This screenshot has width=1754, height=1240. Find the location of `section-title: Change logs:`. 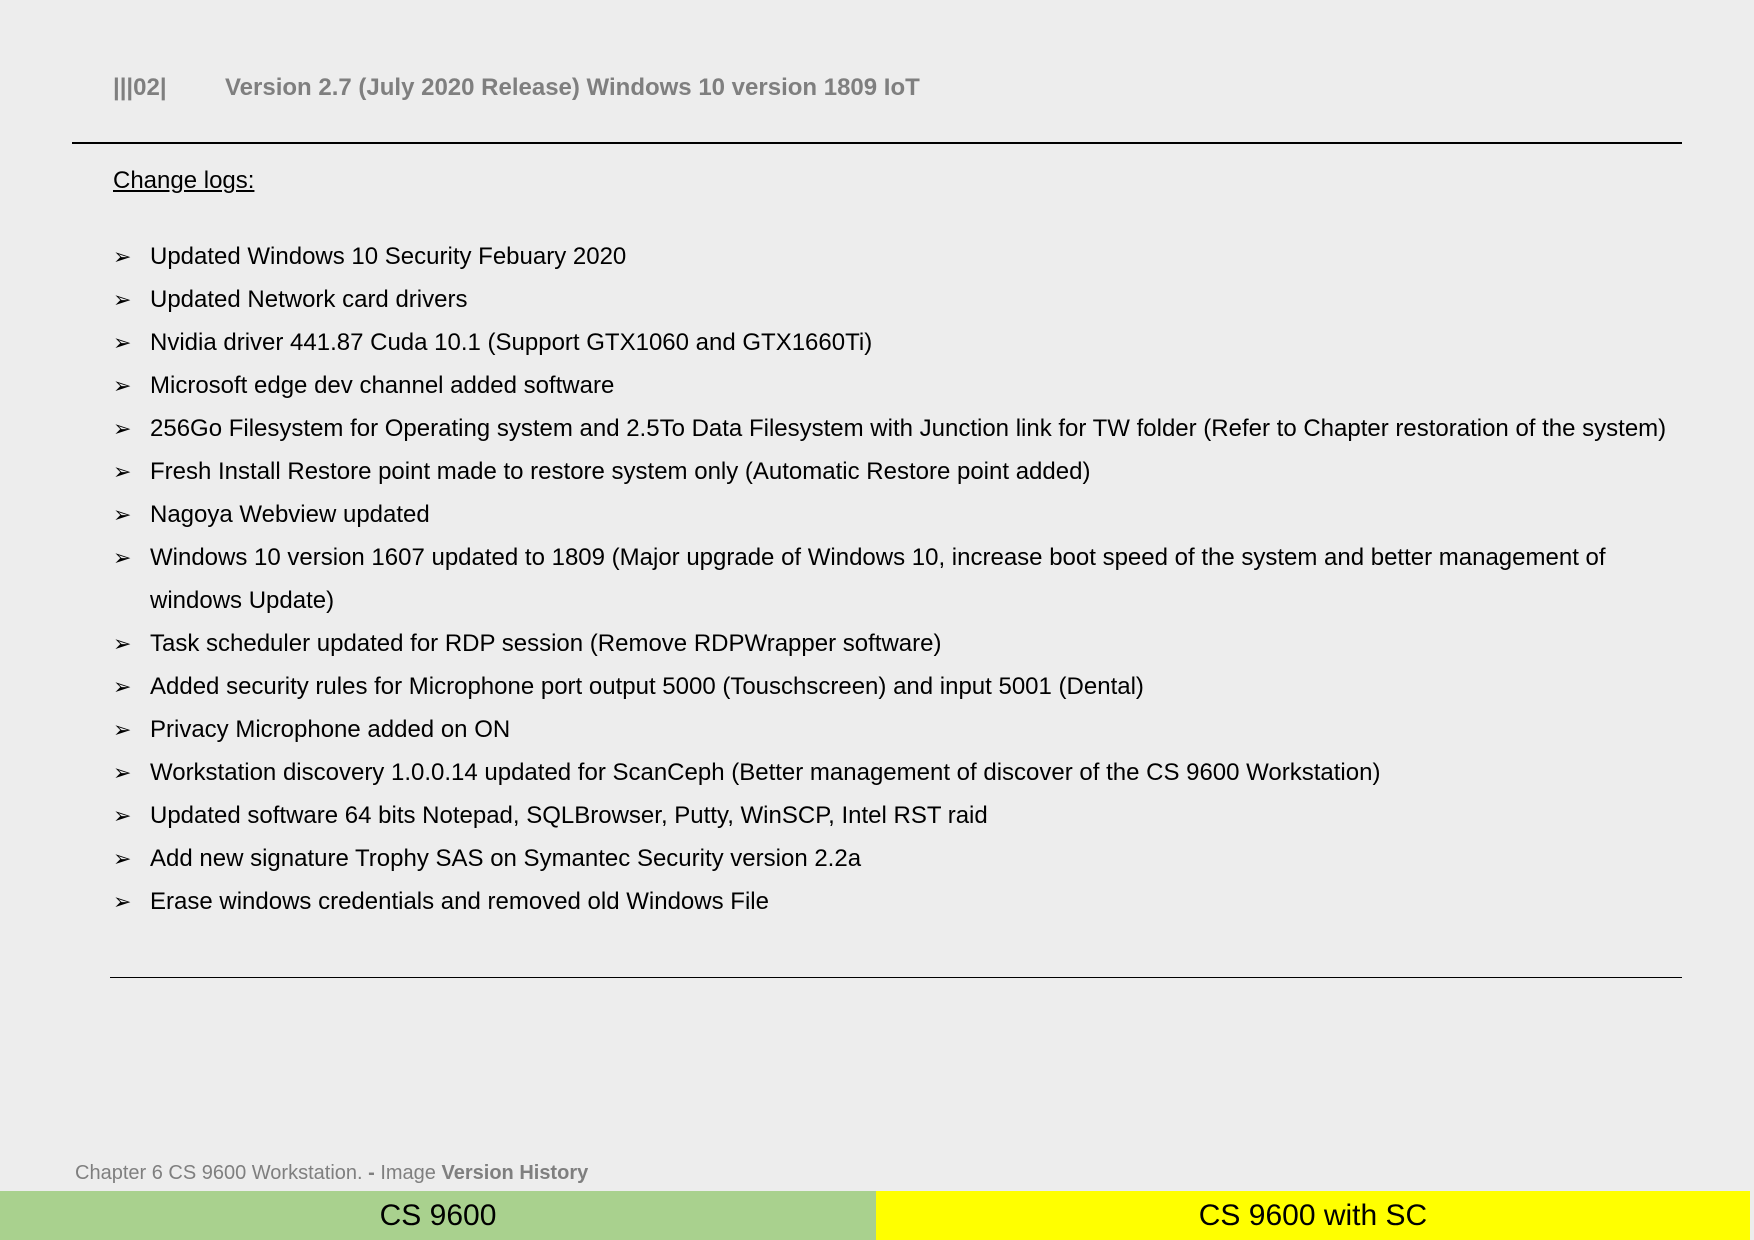

section-title: Change logs: is located at coordinates (184, 180).